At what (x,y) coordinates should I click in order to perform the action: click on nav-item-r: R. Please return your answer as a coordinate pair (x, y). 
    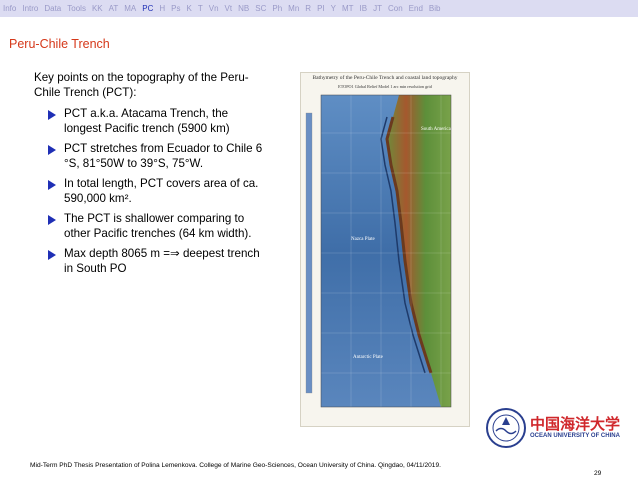
    Looking at the image, I should click on (308, 8).